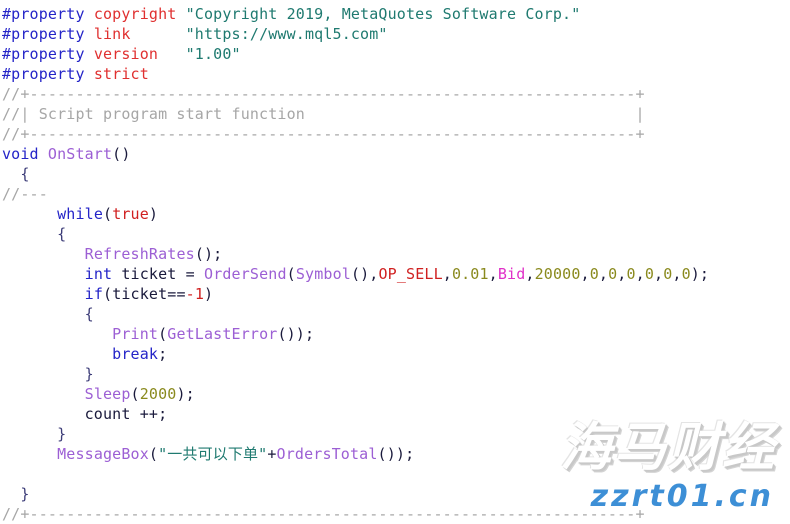 Image resolution: width=790 pixels, height=524 pixels. I want to click on code-line: Sleep(2000);, so click(395, 394).